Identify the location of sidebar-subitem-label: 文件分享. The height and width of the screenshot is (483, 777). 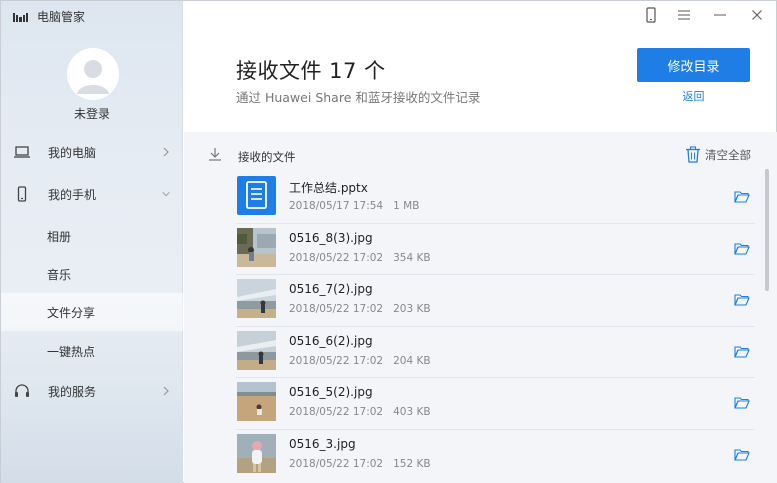
(71, 312).